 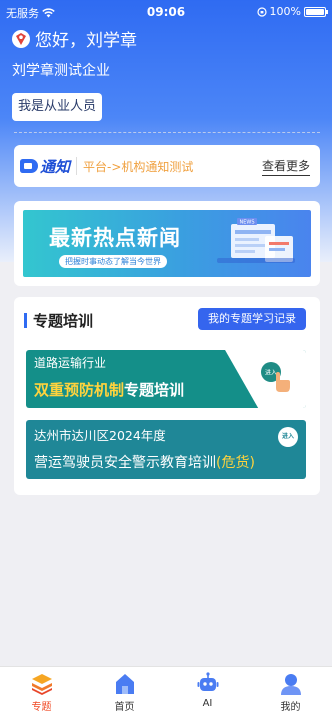 I want to click on study-record-button: 我的专题学习记录, so click(x=252, y=319).